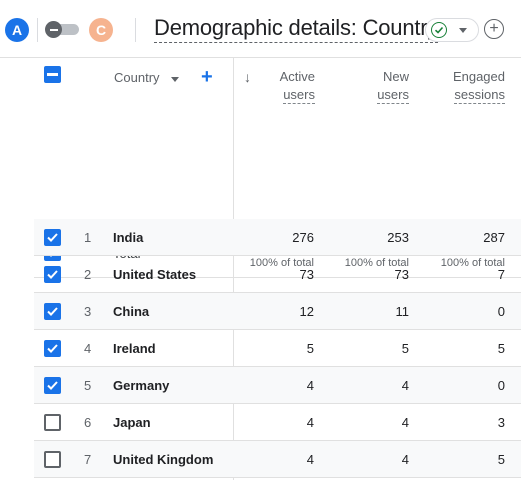 This screenshot has height=480, width=521. I want to click on new-users-value: 253, so click(398, 237).